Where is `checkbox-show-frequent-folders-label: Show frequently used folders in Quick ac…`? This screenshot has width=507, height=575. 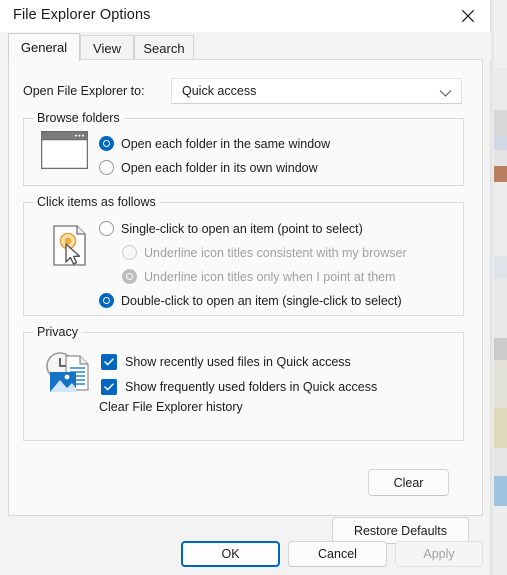
checkbox-show-frequent-folders-label: Show frequently used folders in Quick ac… is located at coordinates (251, 387).